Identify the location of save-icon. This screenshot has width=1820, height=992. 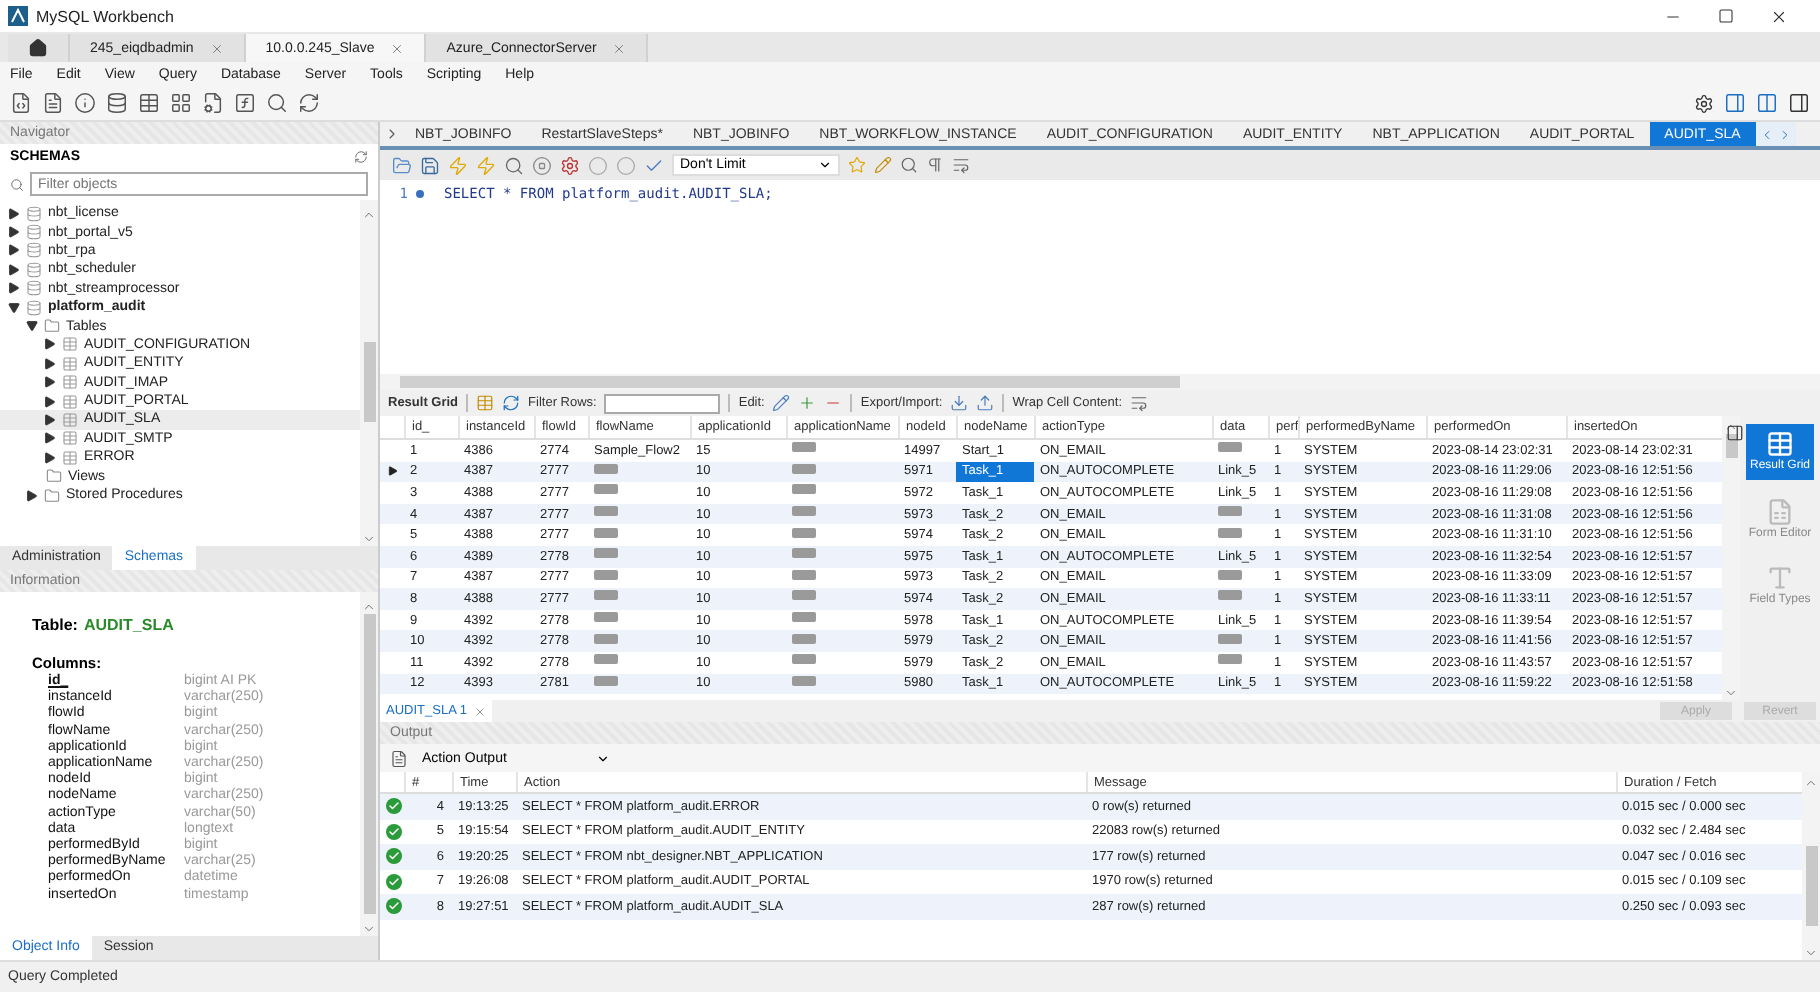
(430, 165).